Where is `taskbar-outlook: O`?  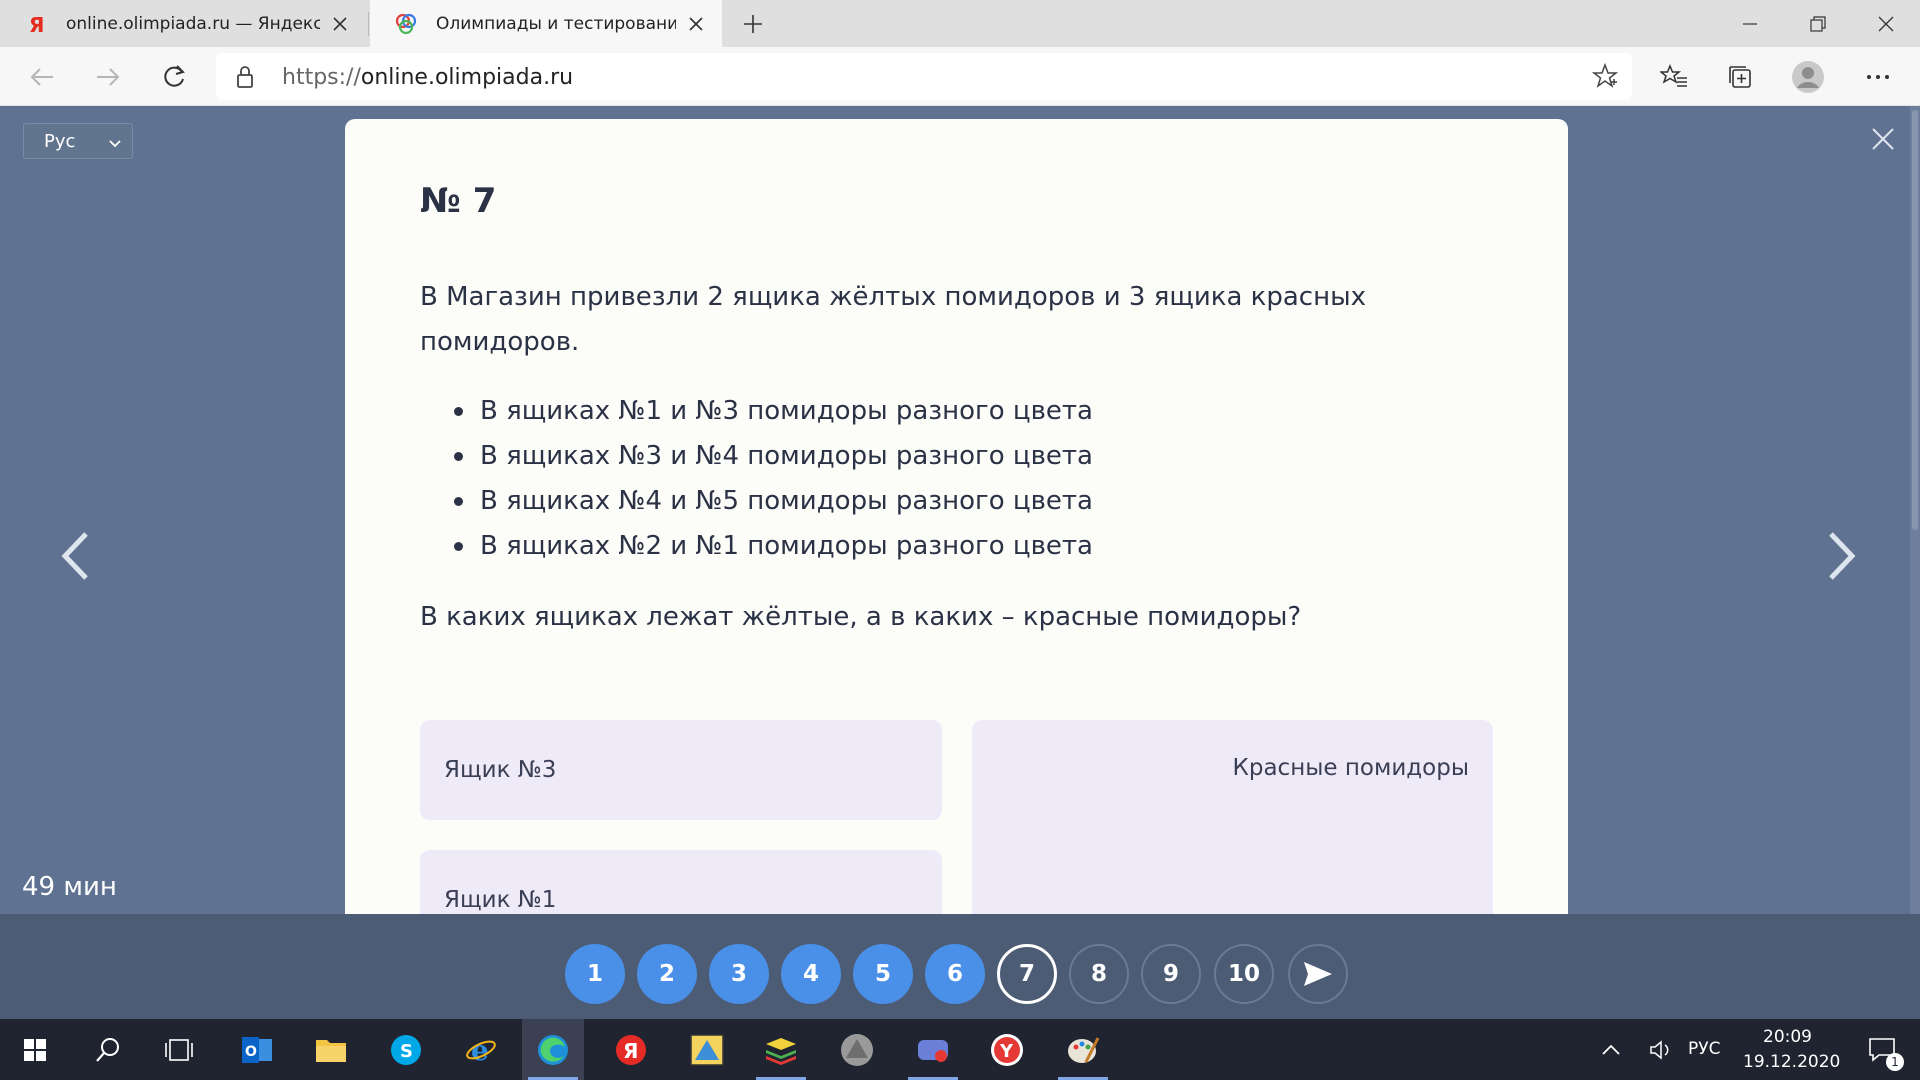
taskbar-outlook: O is located at coordinates (257, 1049).